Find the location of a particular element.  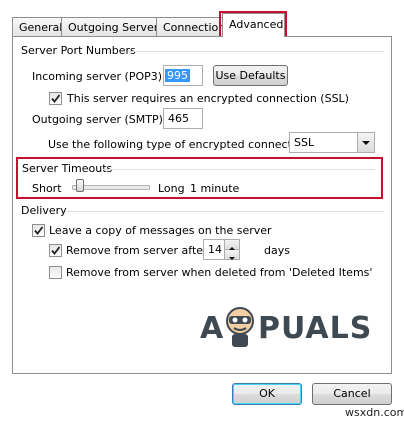

timeout-value-label: 1 minute is located at coordinates (215, 188).